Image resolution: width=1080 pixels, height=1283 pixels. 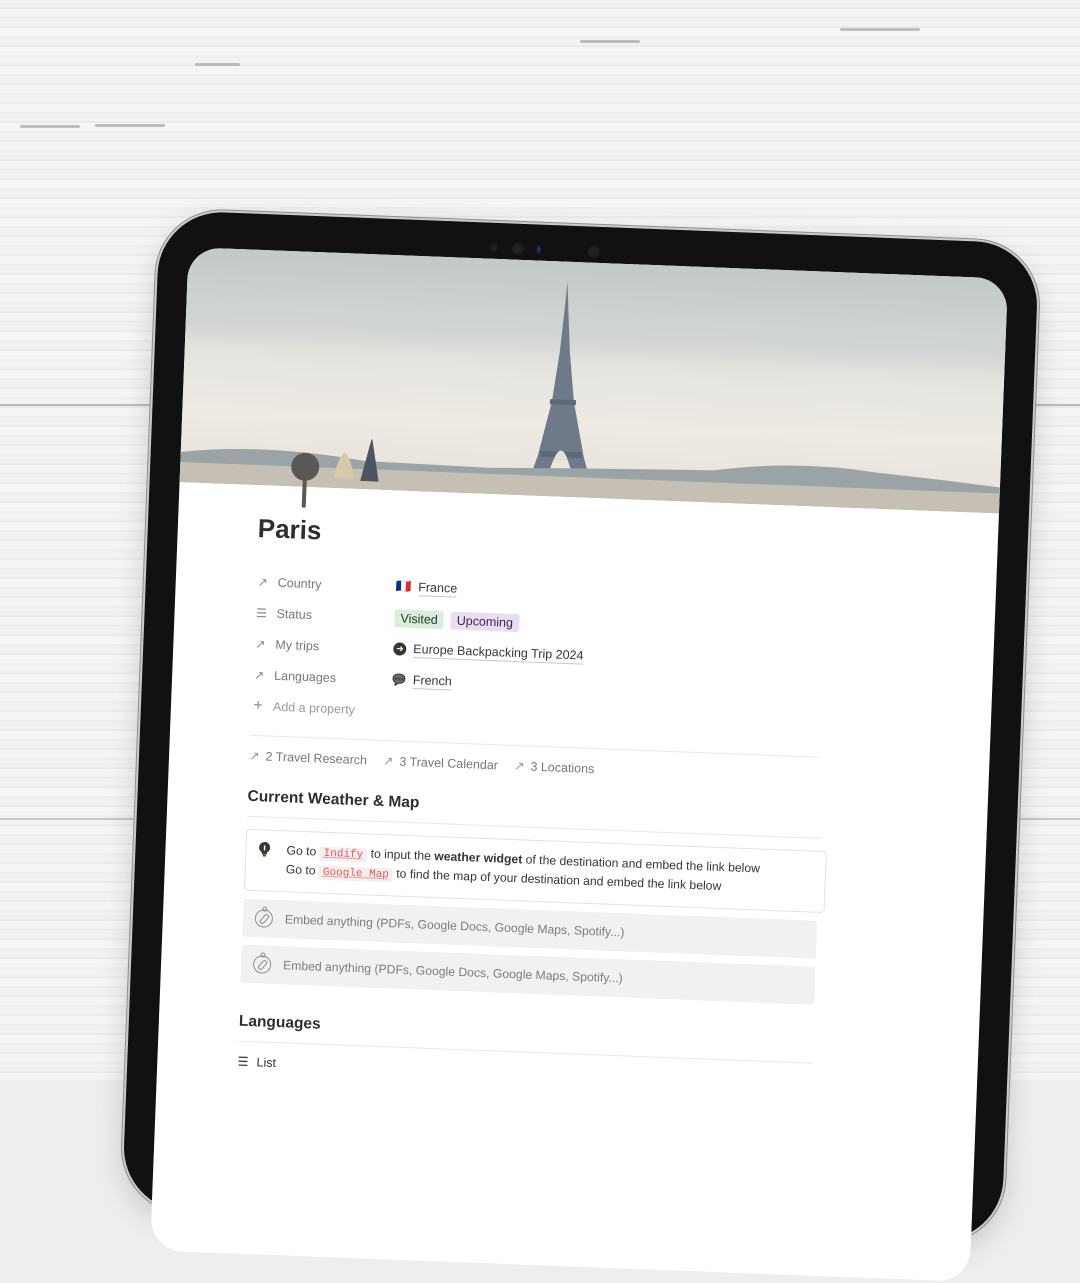 What do you see at coordinates (399, 680) in the screenshot?
I see `speech-bubble-icon: 💬` at bounding box center [399, 680].